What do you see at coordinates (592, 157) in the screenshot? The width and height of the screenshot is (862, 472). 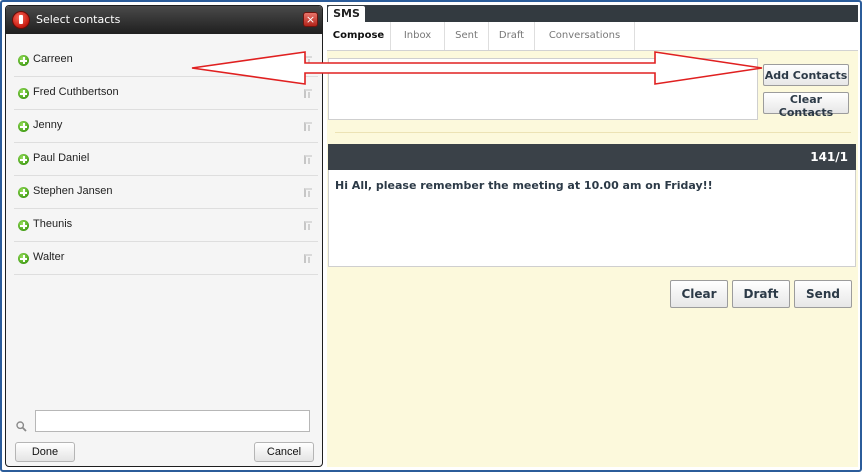 I see `message-header: 141/1` at bounding box center [592, 157].